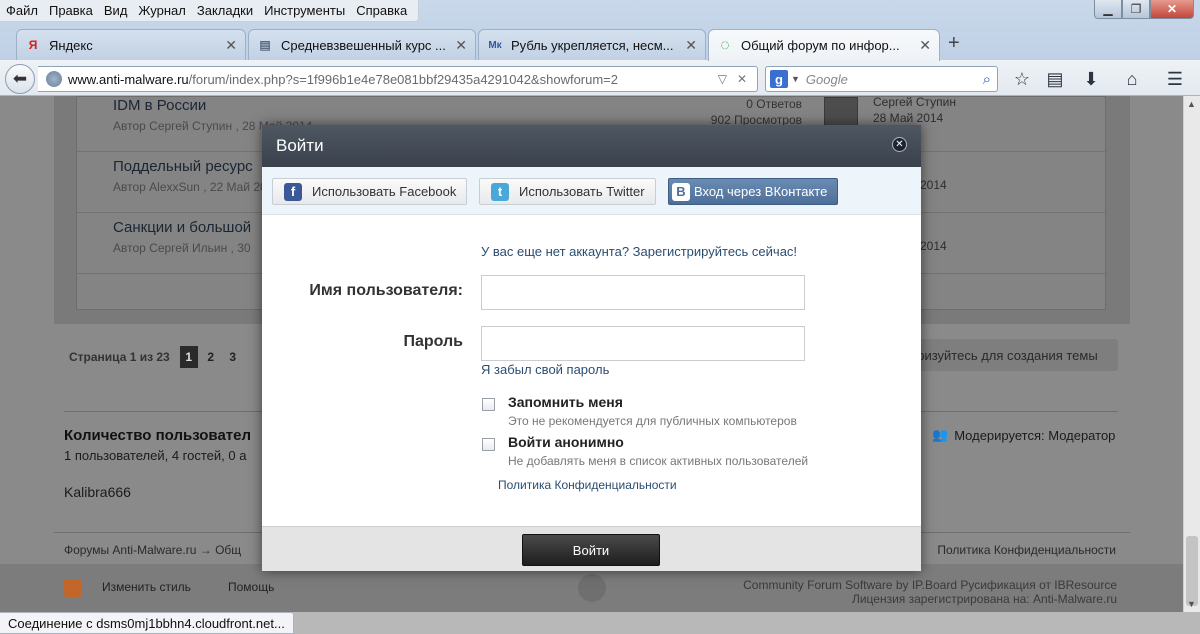 This screenshot has width=1200, height=634. What do you see at coordinates (1191, 104) in the screenshot?
I see `scroll-up-icon: ▲` at bounding box center [1191, 104].